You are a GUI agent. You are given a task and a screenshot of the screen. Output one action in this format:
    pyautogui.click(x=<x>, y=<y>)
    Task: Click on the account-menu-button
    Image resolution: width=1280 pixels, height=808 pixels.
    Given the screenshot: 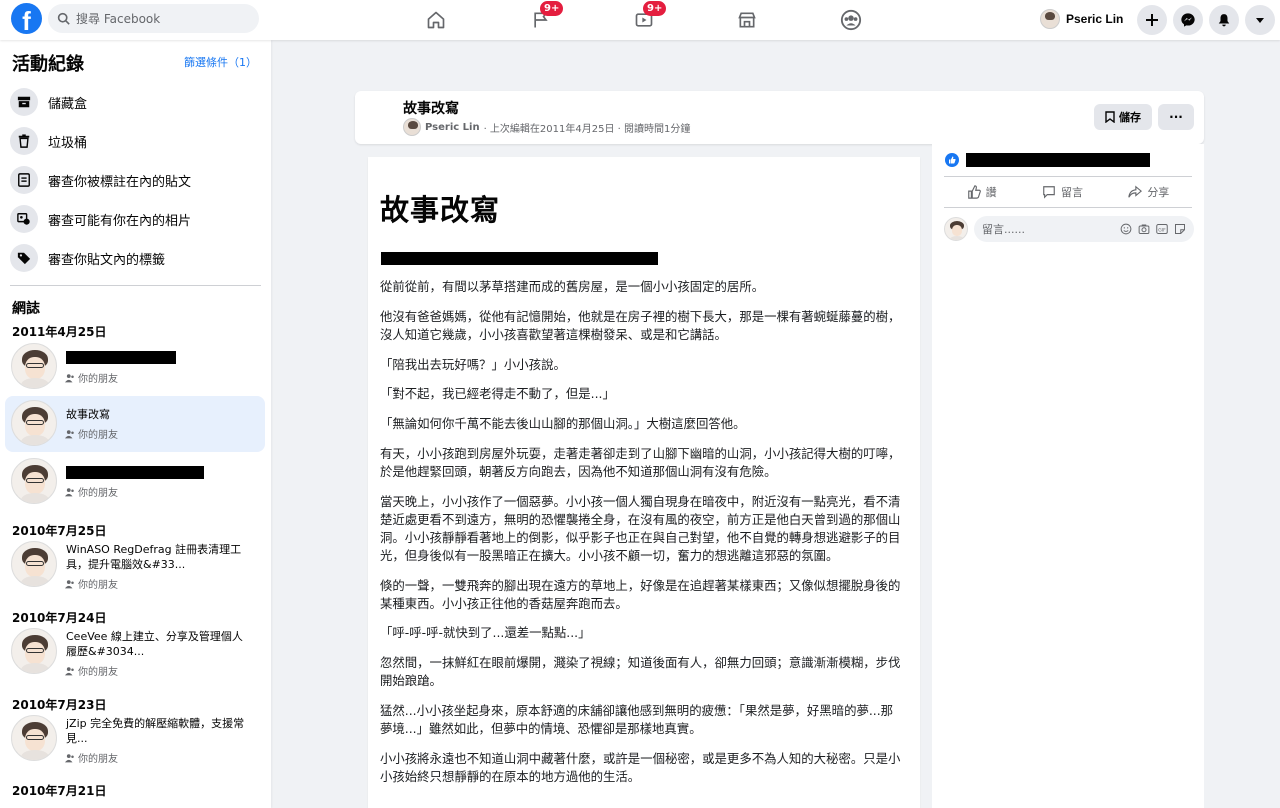 What is the action you would take?
    pyautogui.click(x=1260, y=20)
    